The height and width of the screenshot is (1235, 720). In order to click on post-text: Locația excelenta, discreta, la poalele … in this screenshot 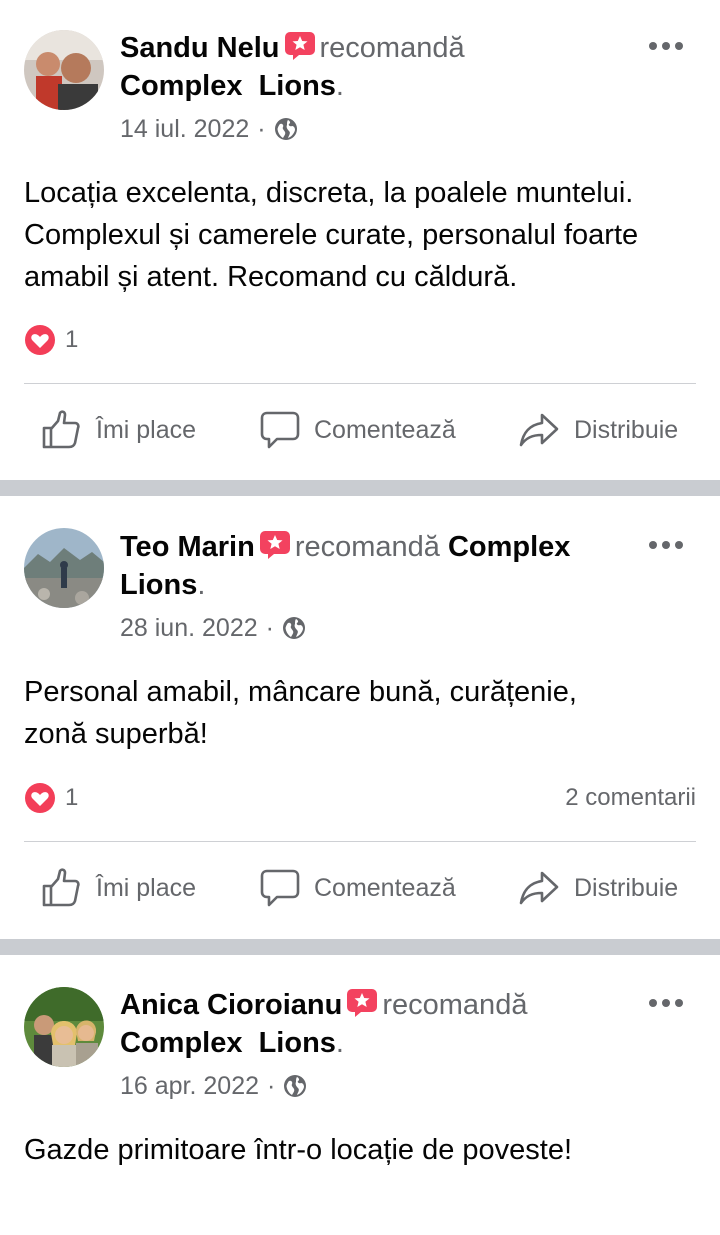, I will do `click(331, 235)`.